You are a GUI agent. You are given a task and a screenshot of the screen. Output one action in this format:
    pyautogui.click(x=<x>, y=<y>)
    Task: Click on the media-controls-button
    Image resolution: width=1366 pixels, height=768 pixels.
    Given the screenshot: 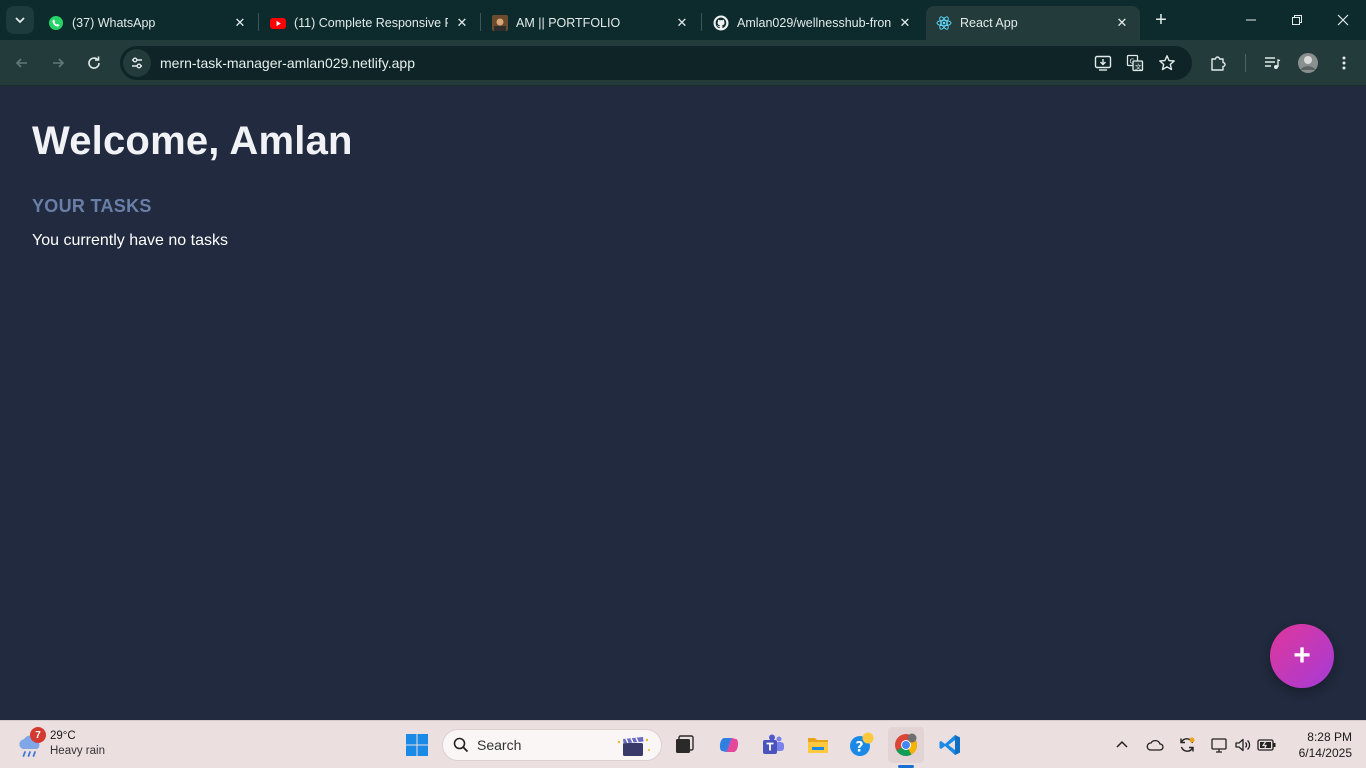 What is the action you would take?
    pyautogui.click(x=1272, y=63)
    